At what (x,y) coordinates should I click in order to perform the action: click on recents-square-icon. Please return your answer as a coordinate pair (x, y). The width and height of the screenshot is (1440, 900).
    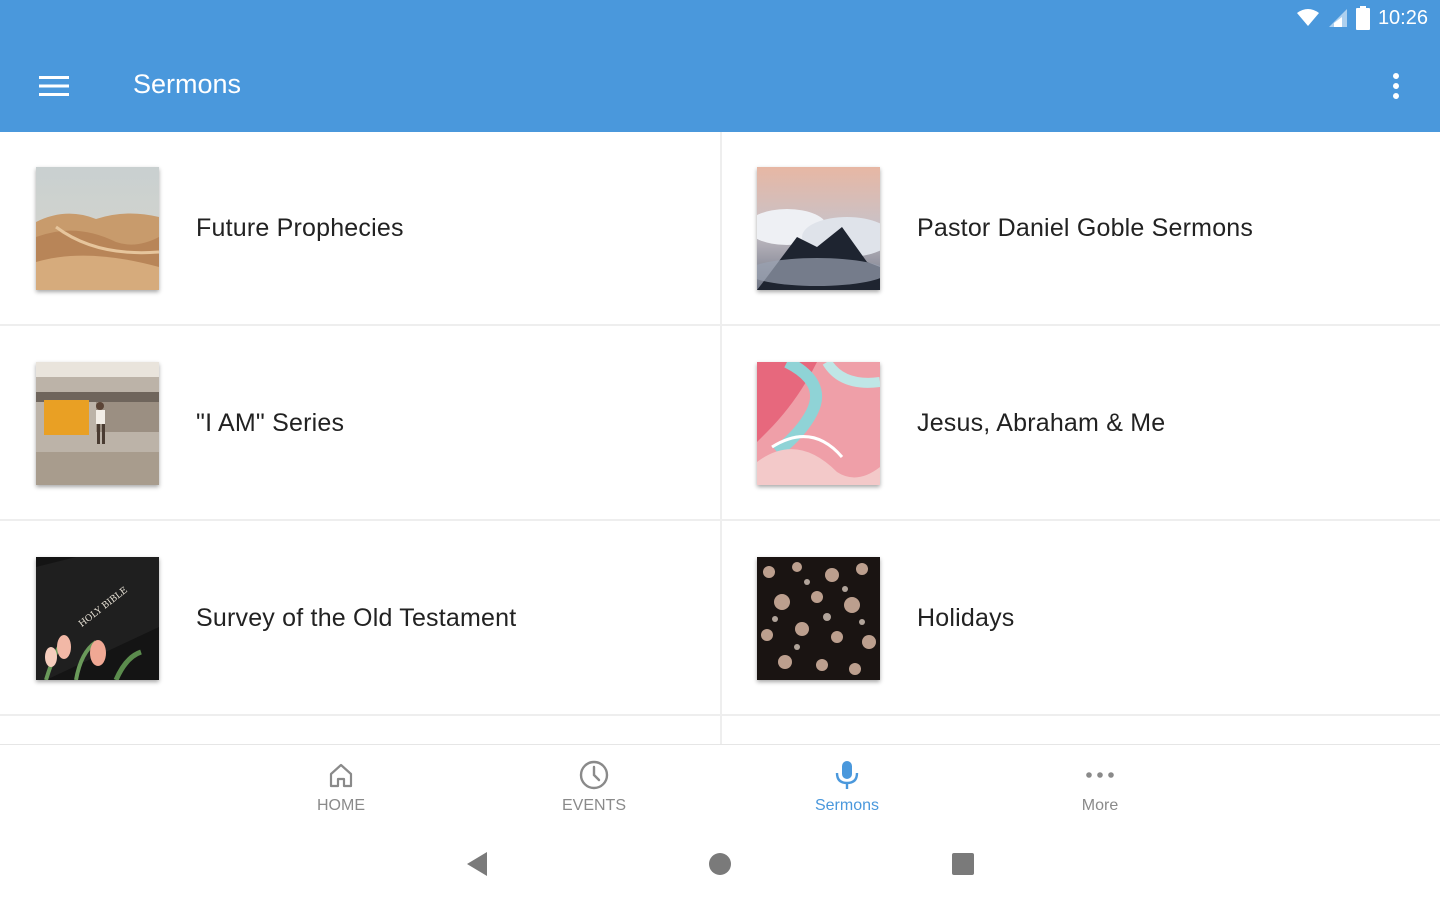
    Looking at the image, I should click on (963, 864).